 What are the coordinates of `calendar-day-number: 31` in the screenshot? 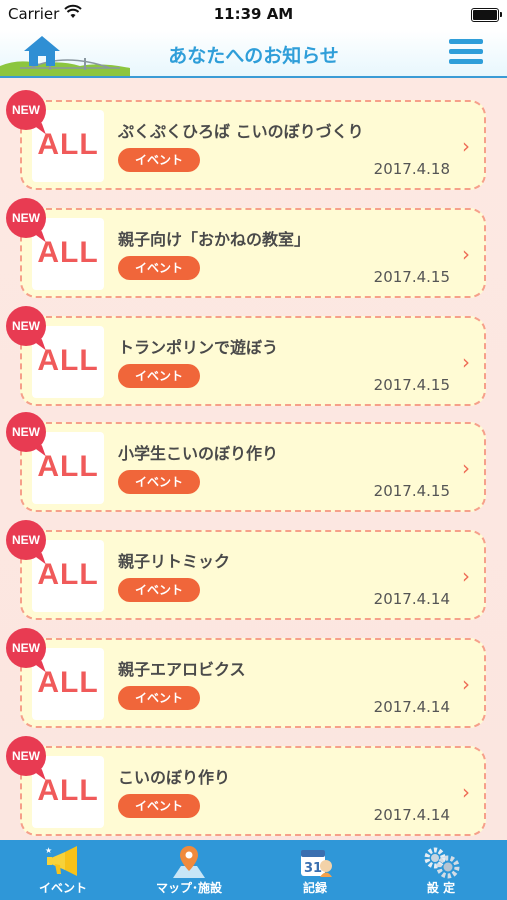 It's located at (313, 868).